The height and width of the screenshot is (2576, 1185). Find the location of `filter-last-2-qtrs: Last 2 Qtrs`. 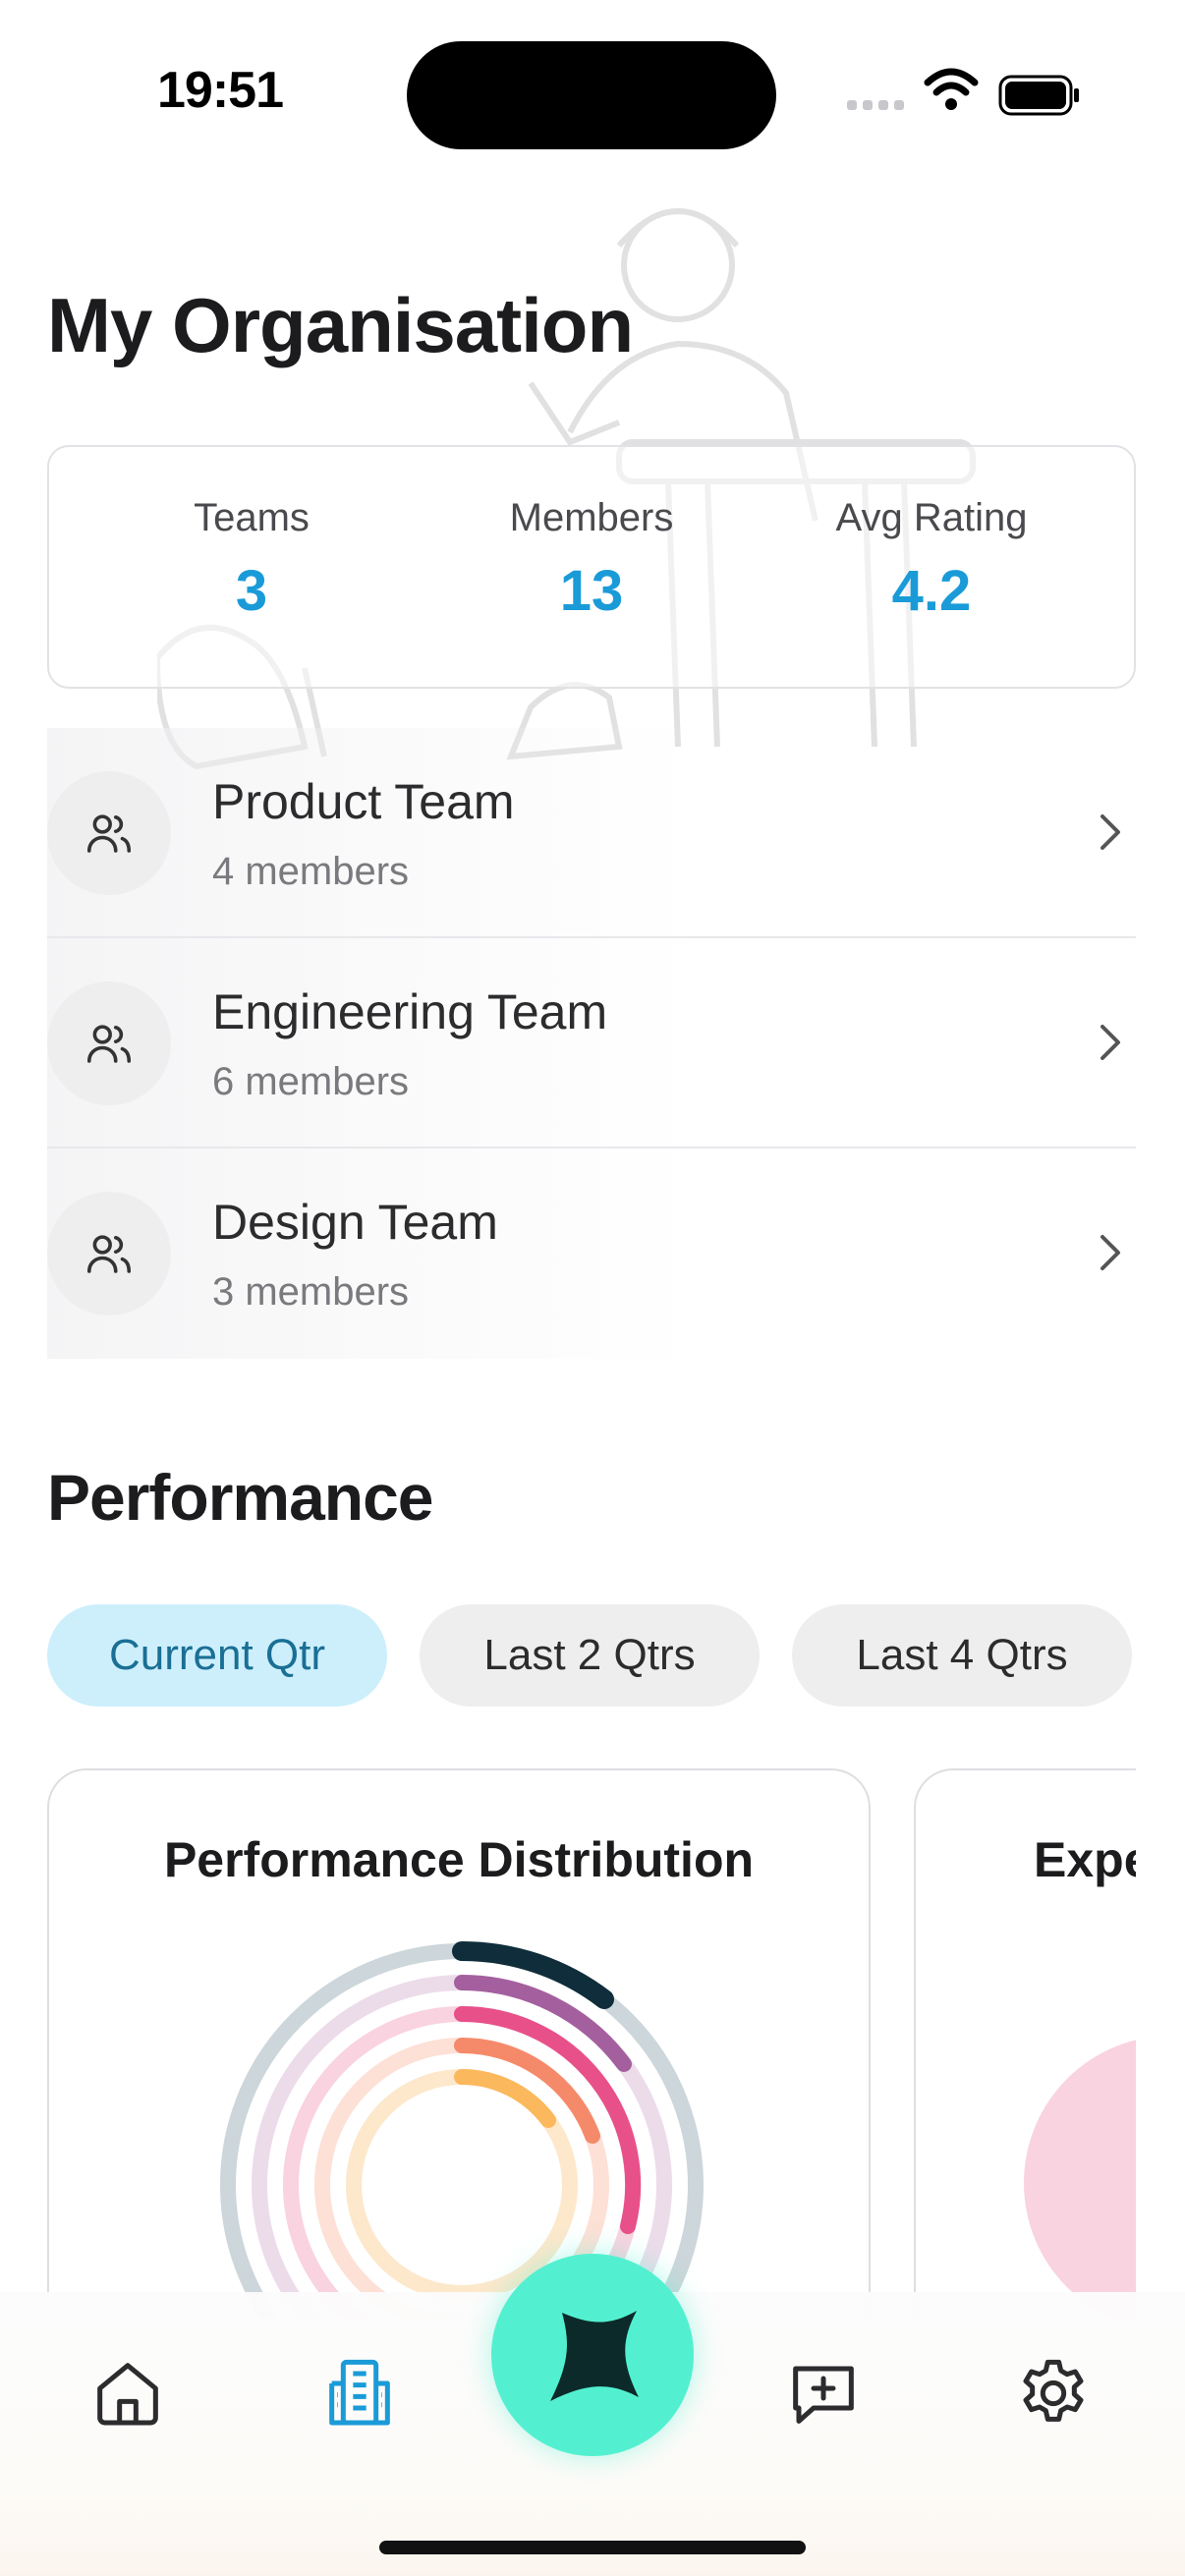

filter-last-2-qtrs: Last 2 Qtrs is located at coordinates (590, 1655).